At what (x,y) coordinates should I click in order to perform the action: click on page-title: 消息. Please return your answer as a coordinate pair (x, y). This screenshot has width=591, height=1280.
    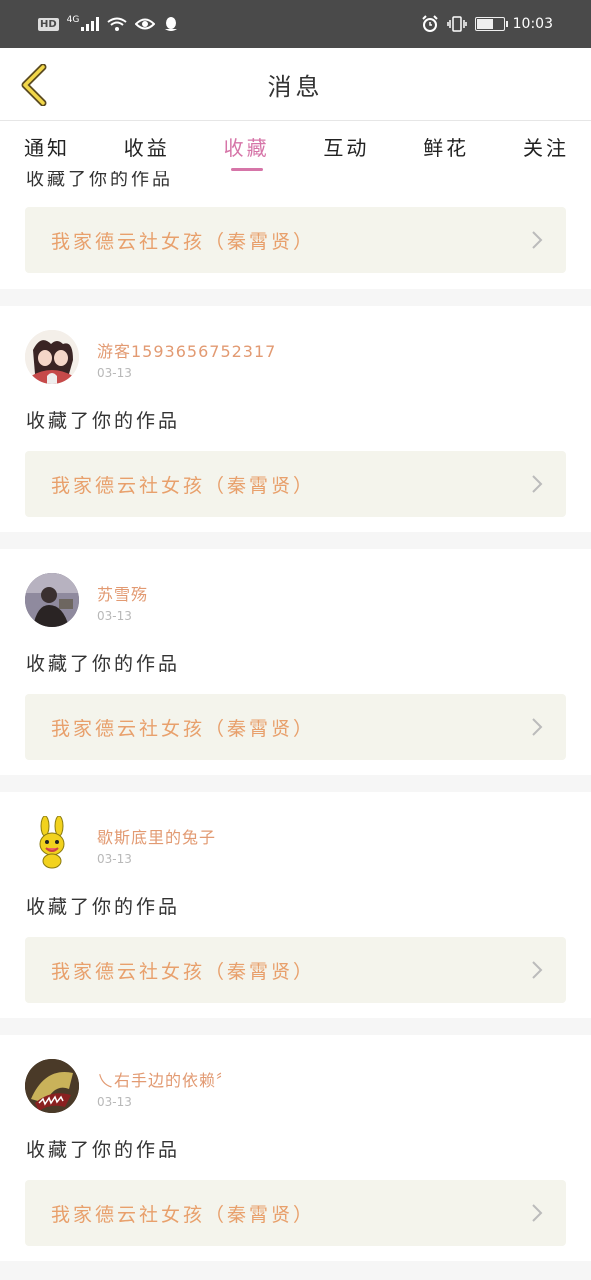
    Looking at the image, I should click on (295, 86).